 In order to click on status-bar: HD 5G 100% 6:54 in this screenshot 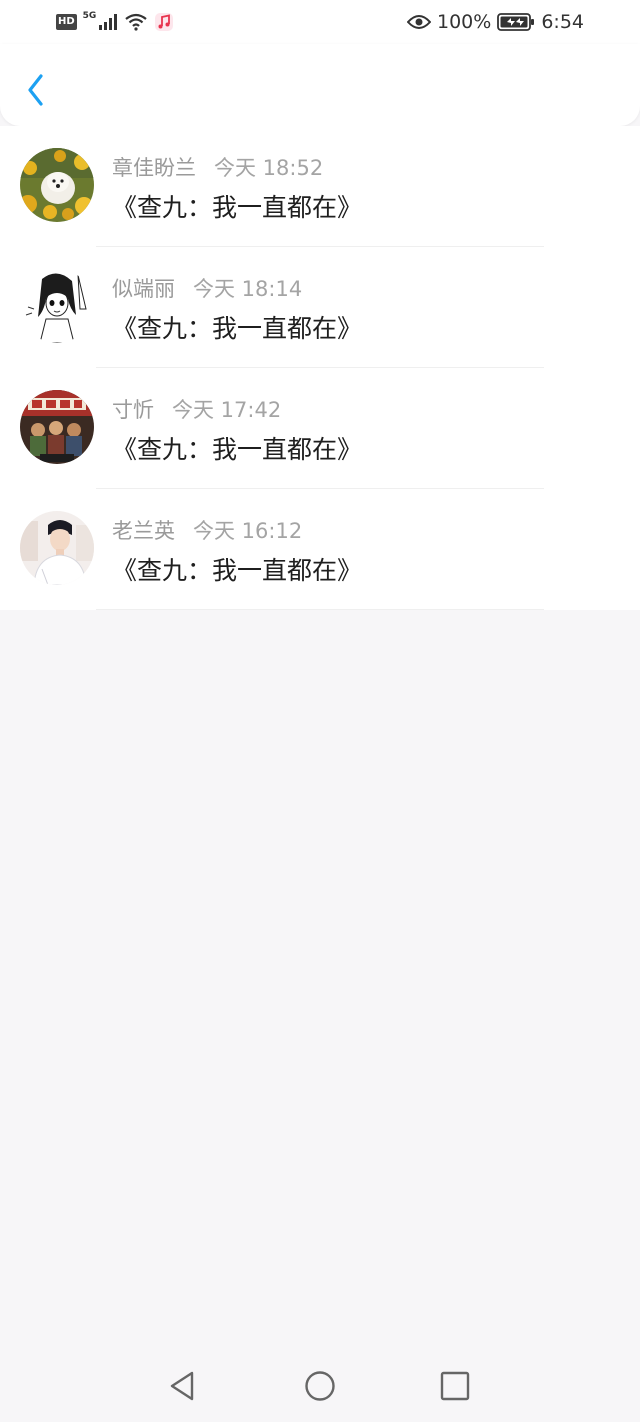, I will do `click(320, 22)`.